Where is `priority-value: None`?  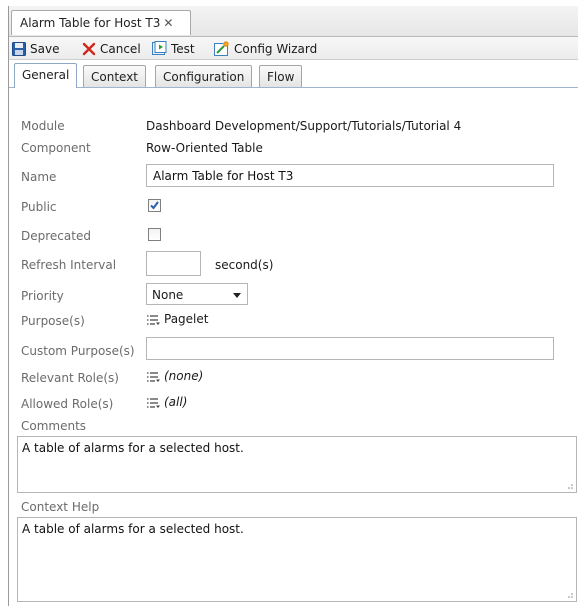 priority-value: None is located at coordinates (168, 295).